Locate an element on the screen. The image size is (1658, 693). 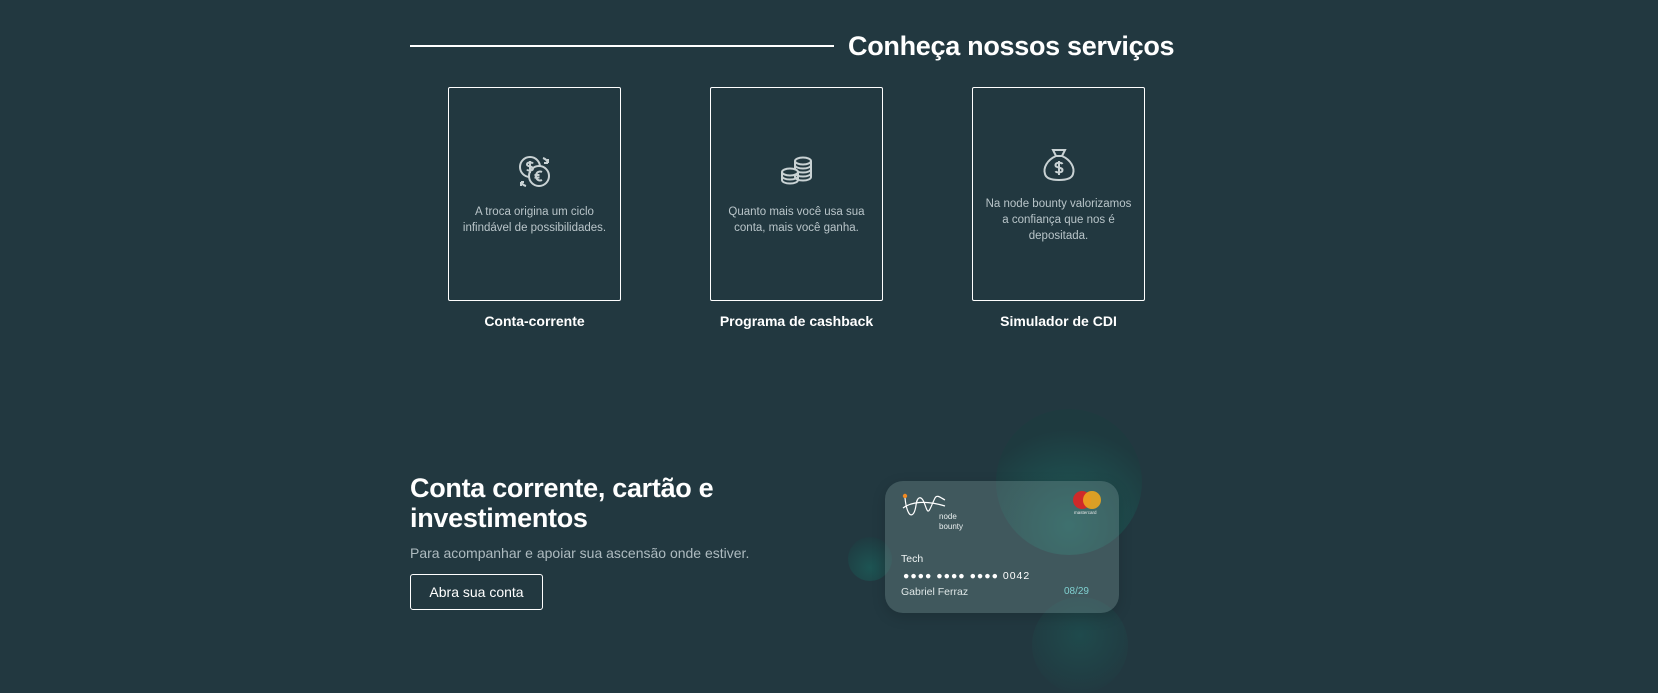
card-holder-name: Gabriel Ferraz is located at coordinates (935, 592).